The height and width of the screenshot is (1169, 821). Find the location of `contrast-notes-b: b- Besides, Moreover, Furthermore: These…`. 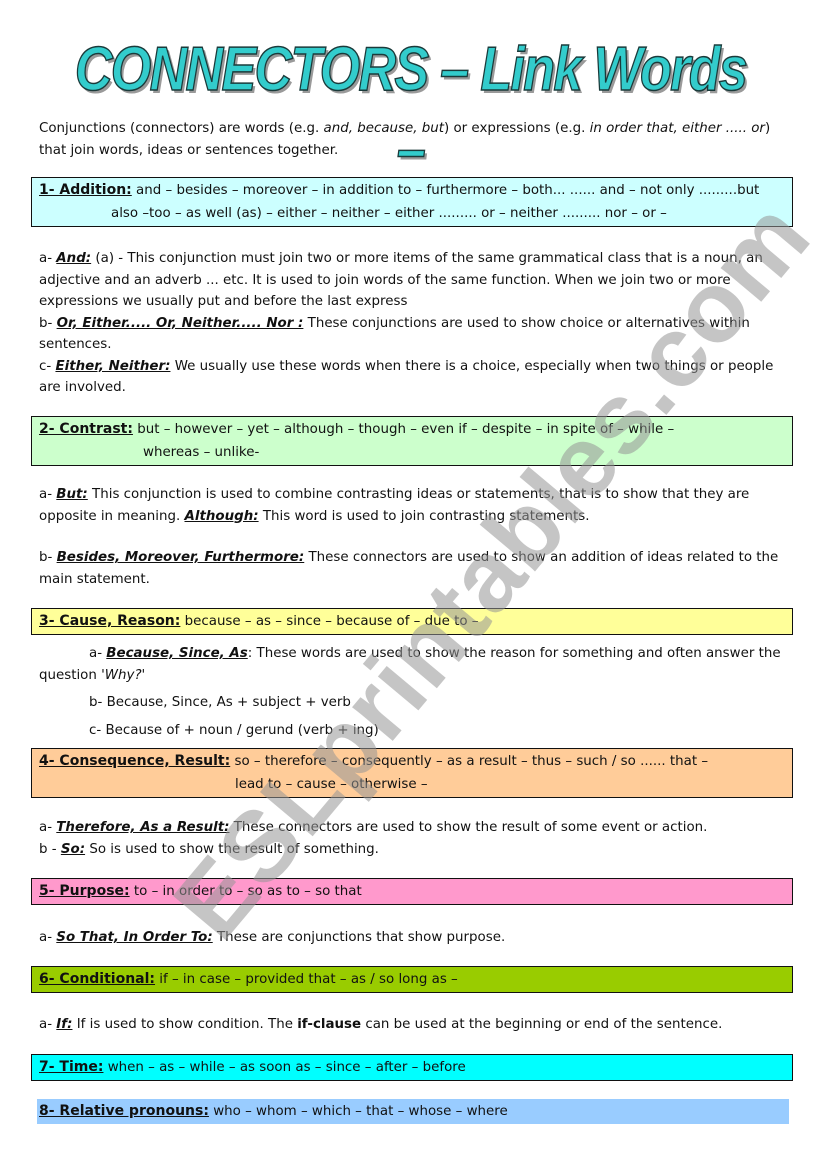

contrast-notes-b: b- Besides, Moreover, Furthermore: These… is located at coordinates (414, 568).